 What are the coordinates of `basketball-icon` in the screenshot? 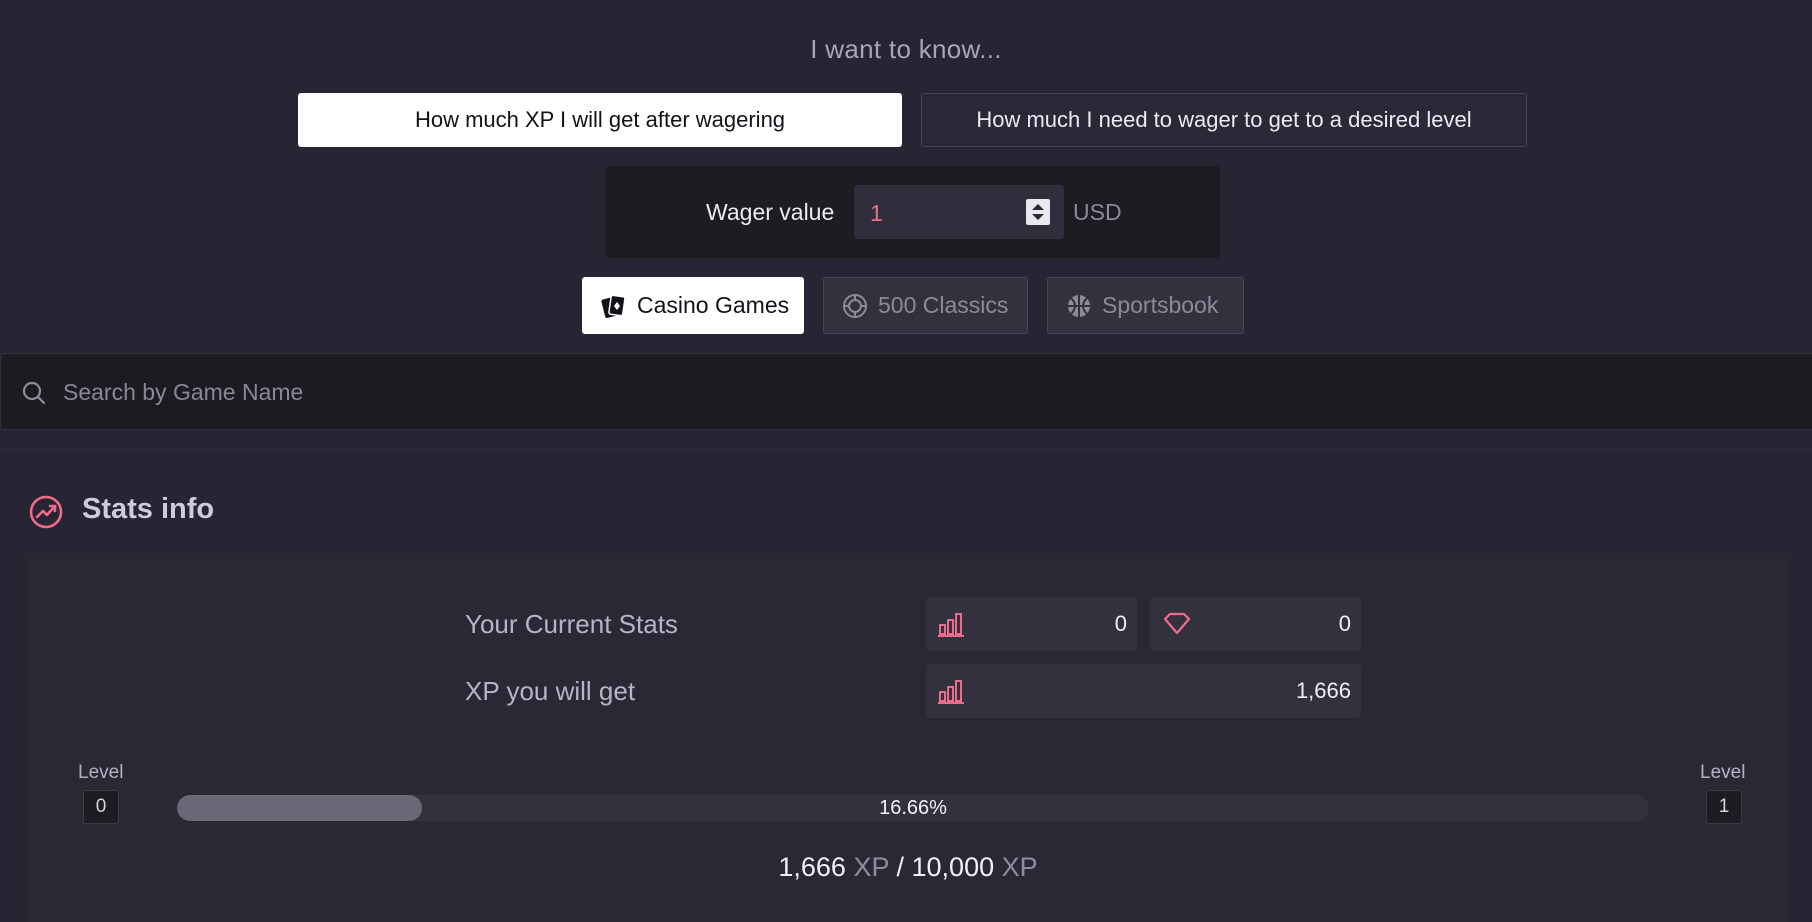 It's located at (1079, 305).